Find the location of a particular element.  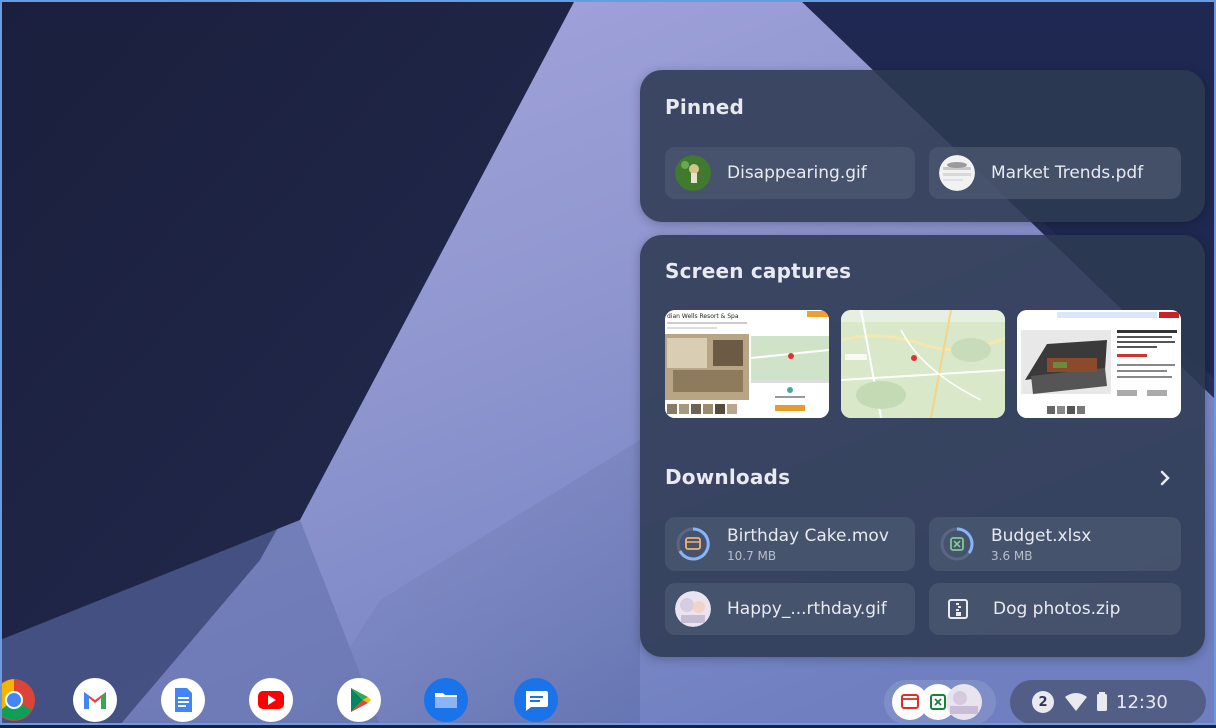

download-item-label: Dog photos.zip is located at coordinates (1057, 609).